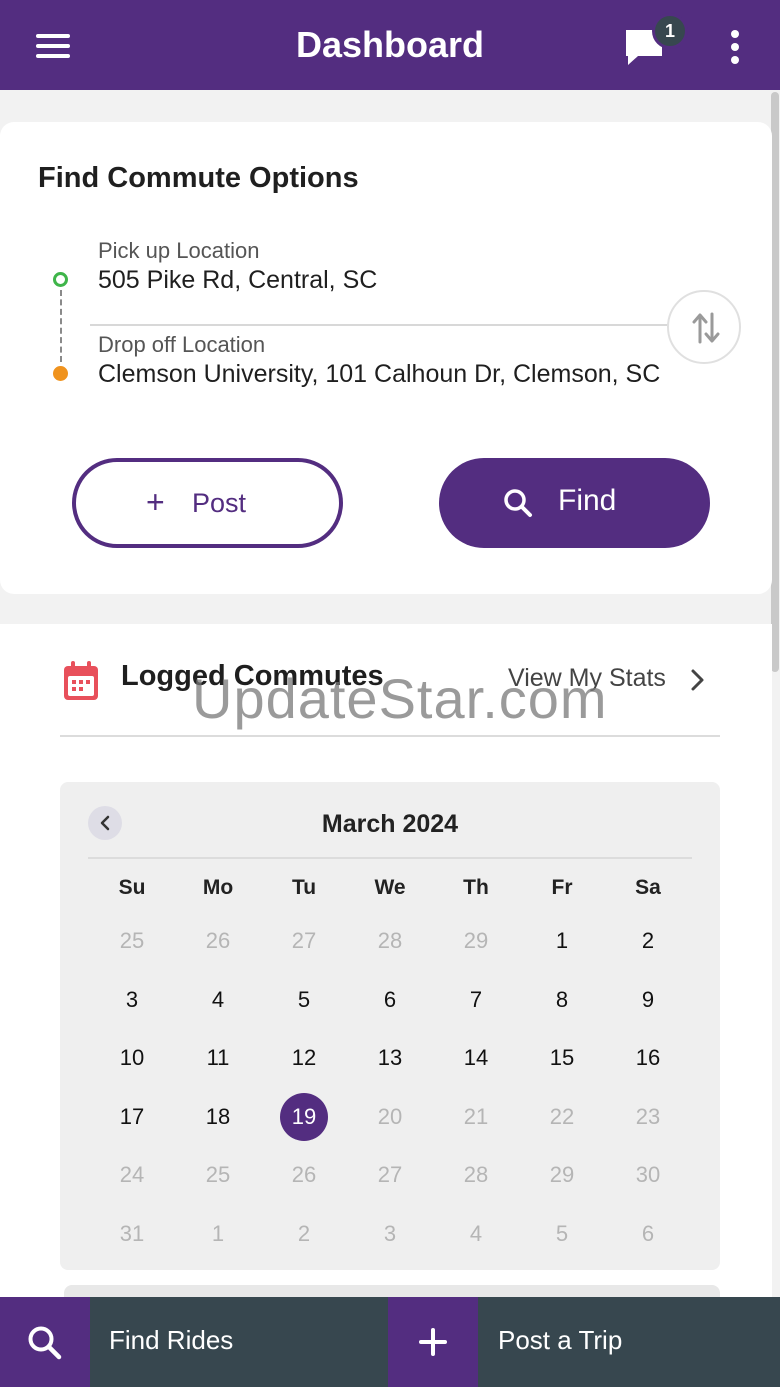 The height and width of the screenshot is (1387, 780). I want to click on calendar-day-selected: 19, so click(304, 1117).